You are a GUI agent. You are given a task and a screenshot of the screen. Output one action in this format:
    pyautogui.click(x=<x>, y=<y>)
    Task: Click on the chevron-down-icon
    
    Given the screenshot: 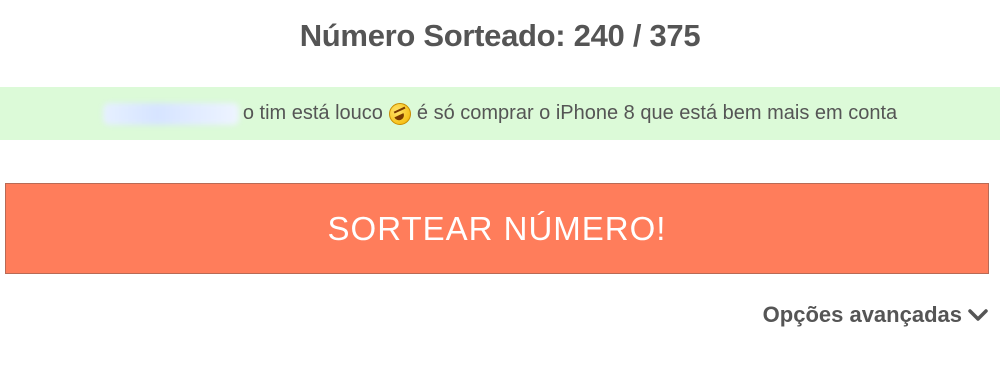 What is the action you would take?
    pyautogui.click(x=978, y=315)
    